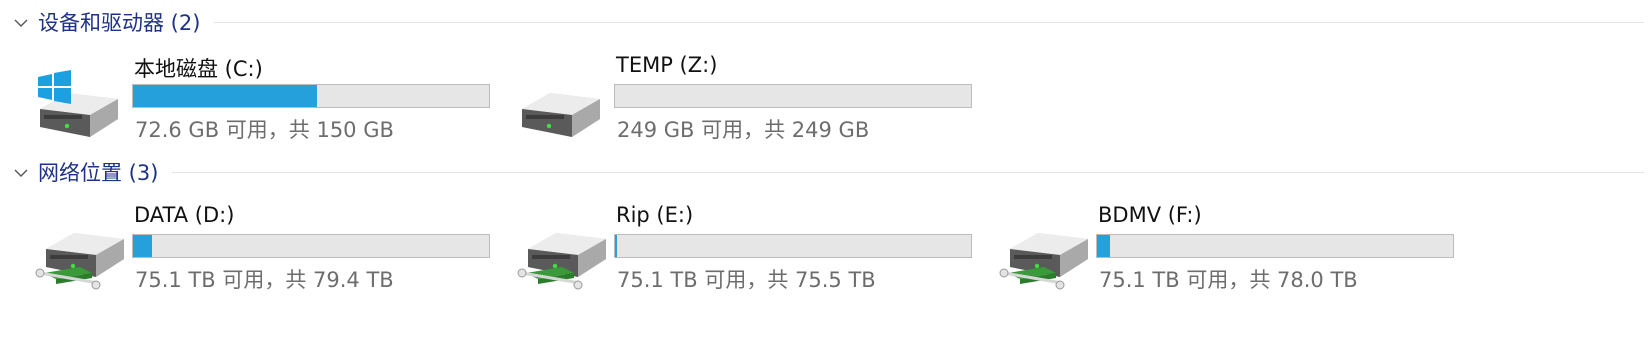  What do you see at coordinates (264, 130) in the screenshot?
I see `drive-space-info: 72.6 GB 可用，共 150 GB` at bounding box center [264, 130].